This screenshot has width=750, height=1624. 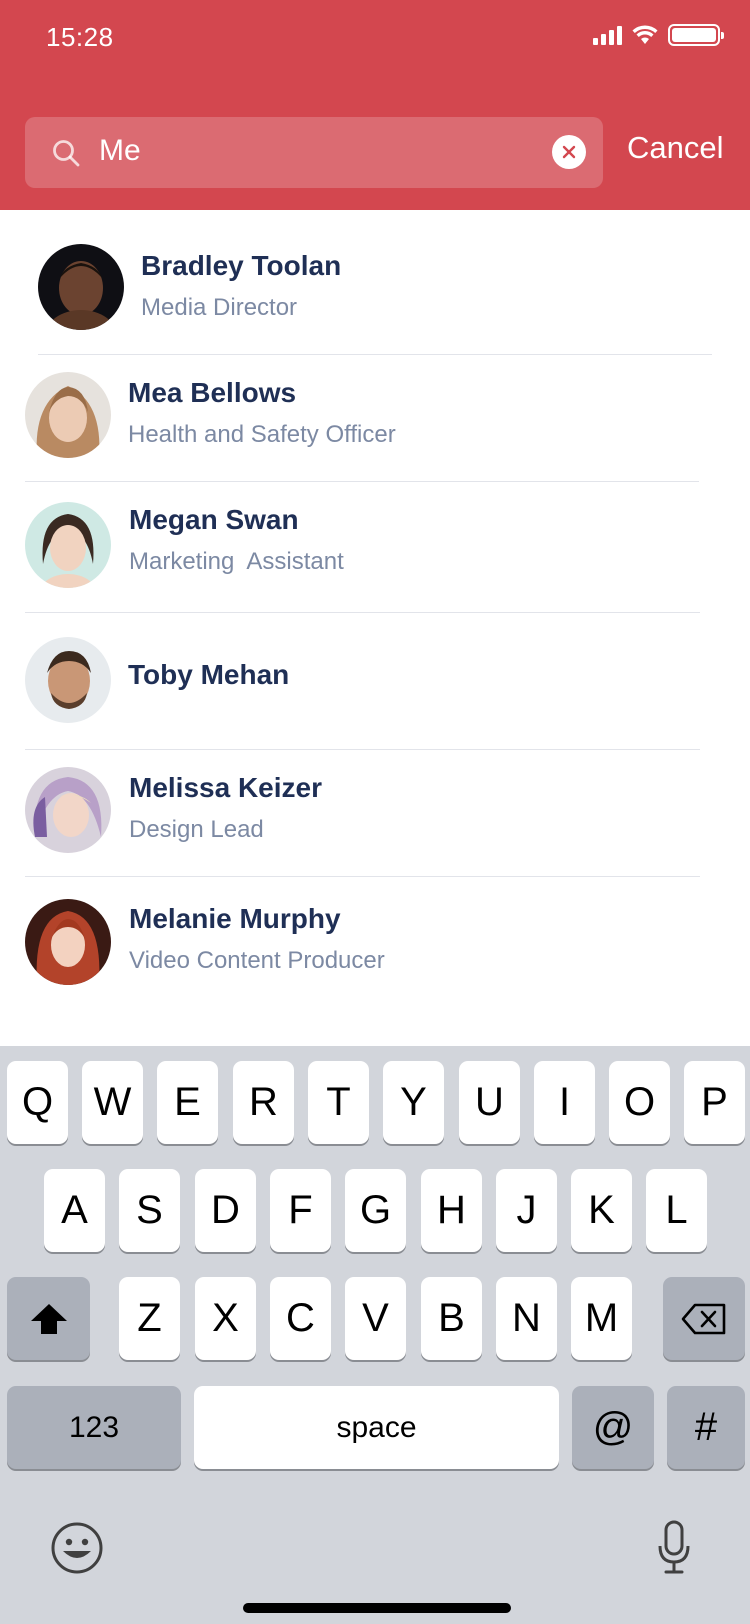 What do you see at coordinates (375, 1210) in the screenshot?
I see `key-g: G` at bounding box center [375, 1210].